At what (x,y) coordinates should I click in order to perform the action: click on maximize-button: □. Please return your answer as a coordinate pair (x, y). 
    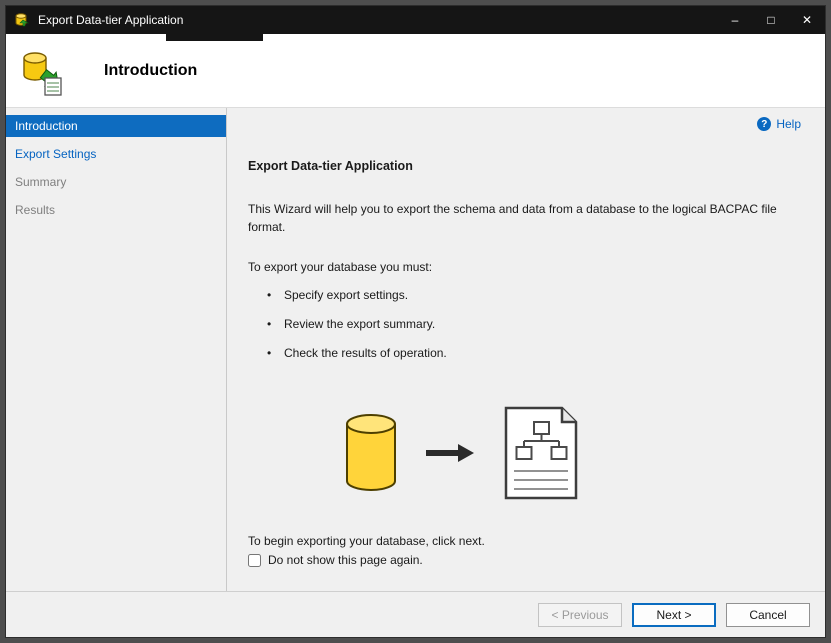
    Looking at the image, I should click on (771, 20).